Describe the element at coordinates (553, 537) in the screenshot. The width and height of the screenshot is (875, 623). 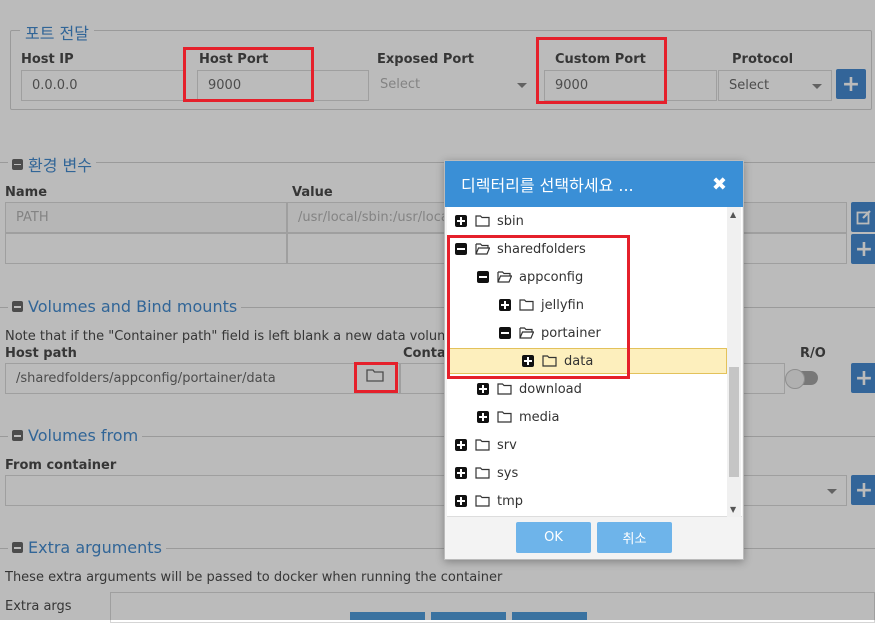
I see `ok-button: OK` at that location.